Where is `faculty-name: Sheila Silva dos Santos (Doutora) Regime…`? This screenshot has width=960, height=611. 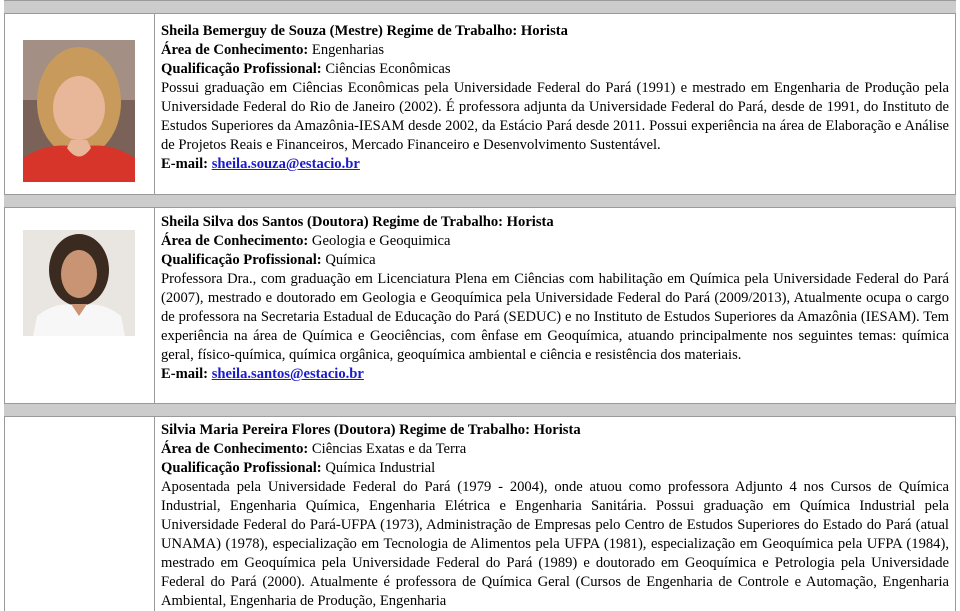 faculty-name: Sheila Silva dos Santos (Doutora) Regime… is located at coordinates (357, 222).